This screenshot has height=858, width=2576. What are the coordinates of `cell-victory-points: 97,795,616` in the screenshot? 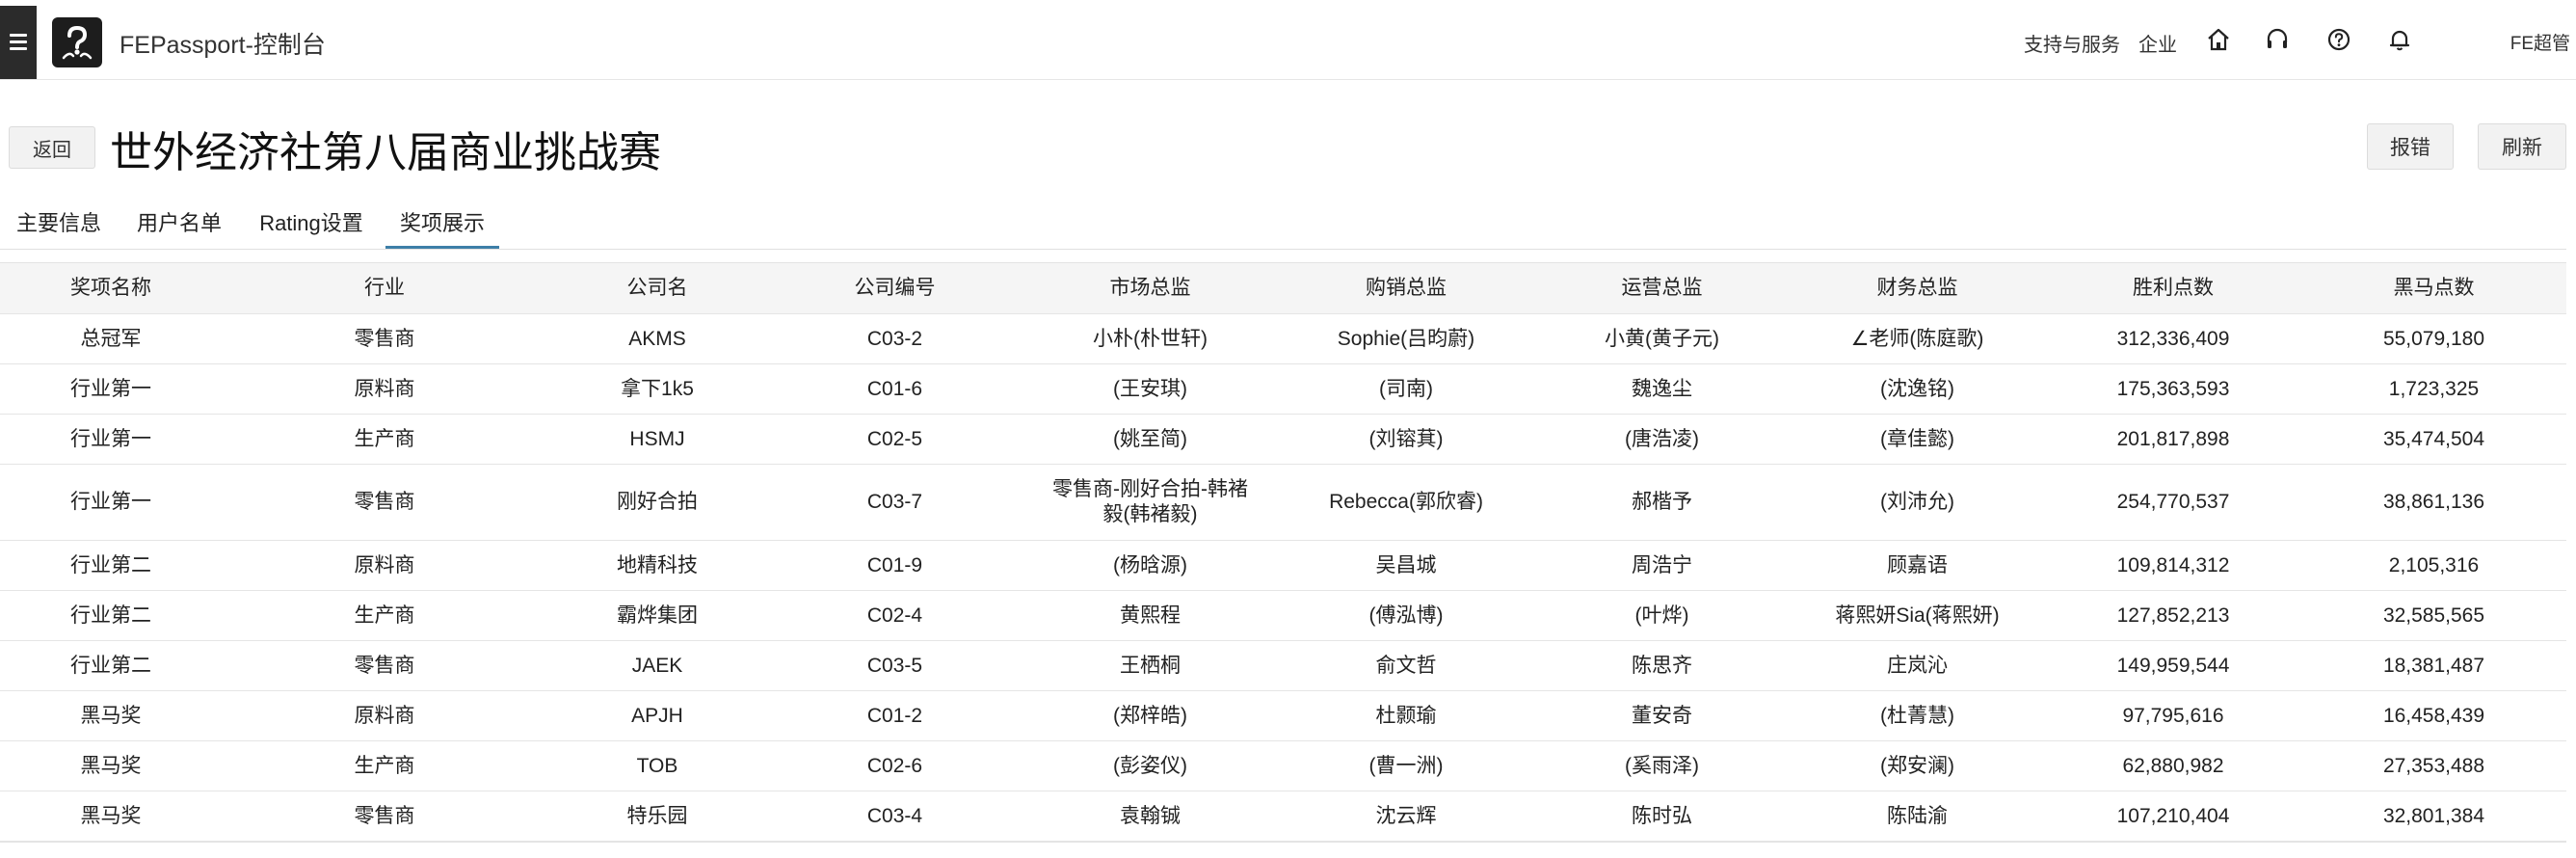 It's located at (2173, 716).